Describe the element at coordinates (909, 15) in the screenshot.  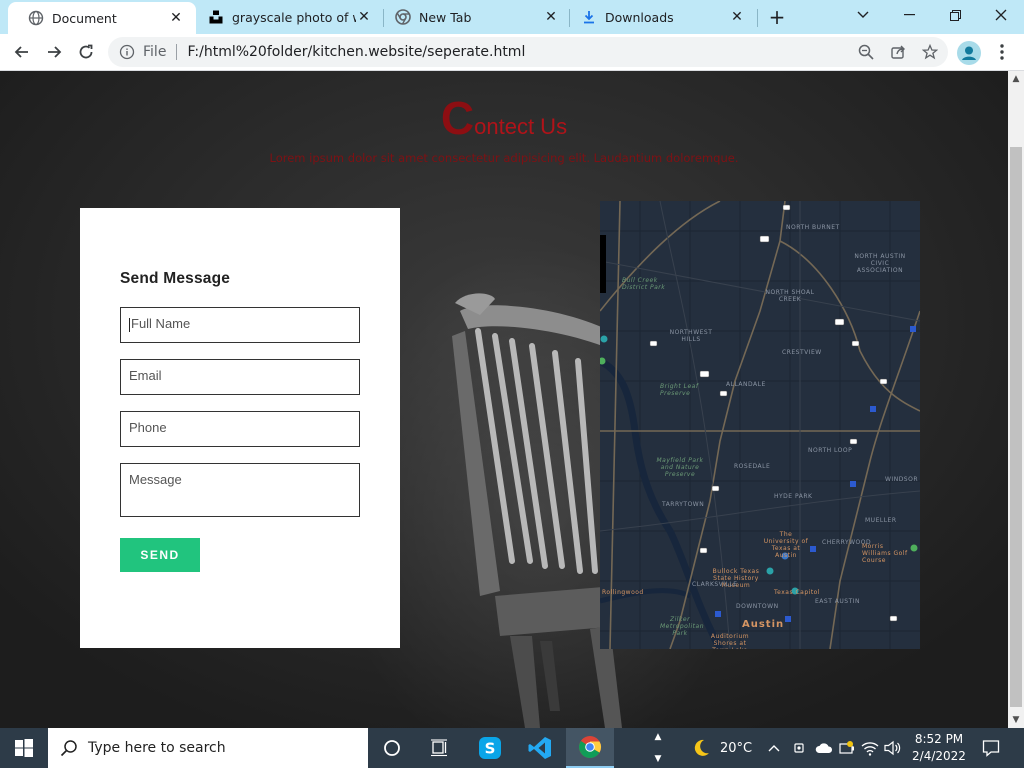
I see `minimize-button` at that location.